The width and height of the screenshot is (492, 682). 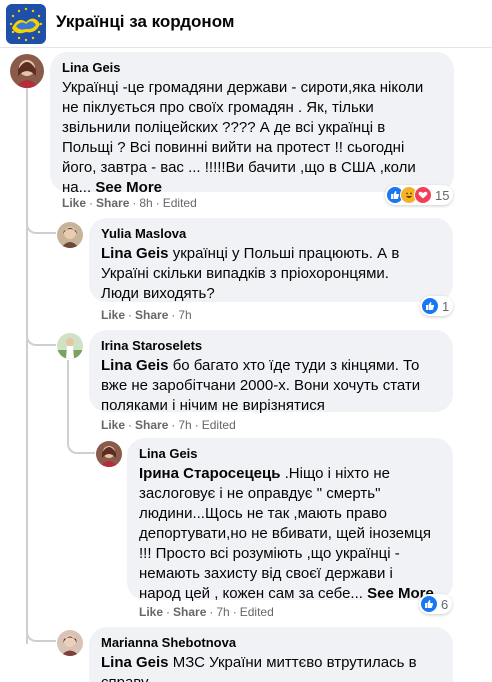 What do you see at coordinates (423, 195) in the screenshot?
I see `love-reaction-icon` at bounding box center [423, 195].